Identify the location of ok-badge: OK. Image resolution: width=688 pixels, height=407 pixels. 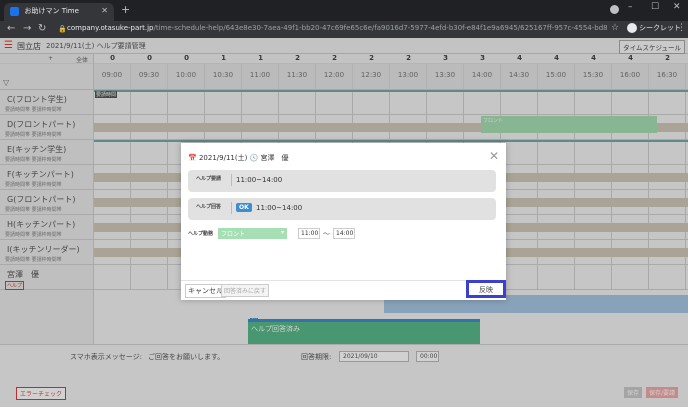
(244, 207).